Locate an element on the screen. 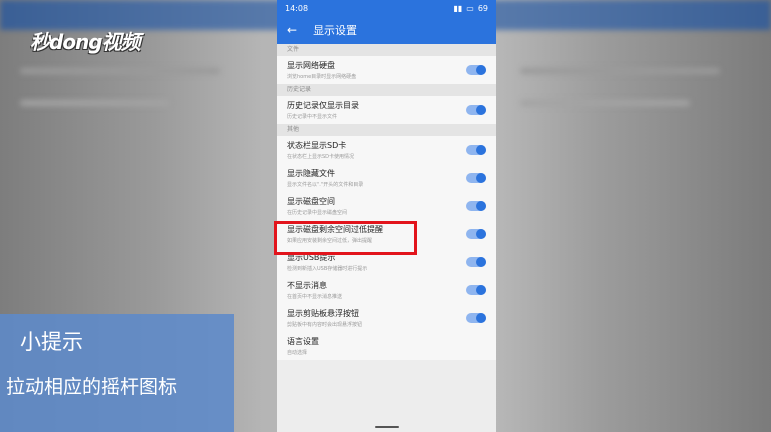 Image resolution: width=771 pixels, height=432 pixels. settings-row-desc: 浏览home目录时显示网络硬盘 is located at coordinates (322, 77).